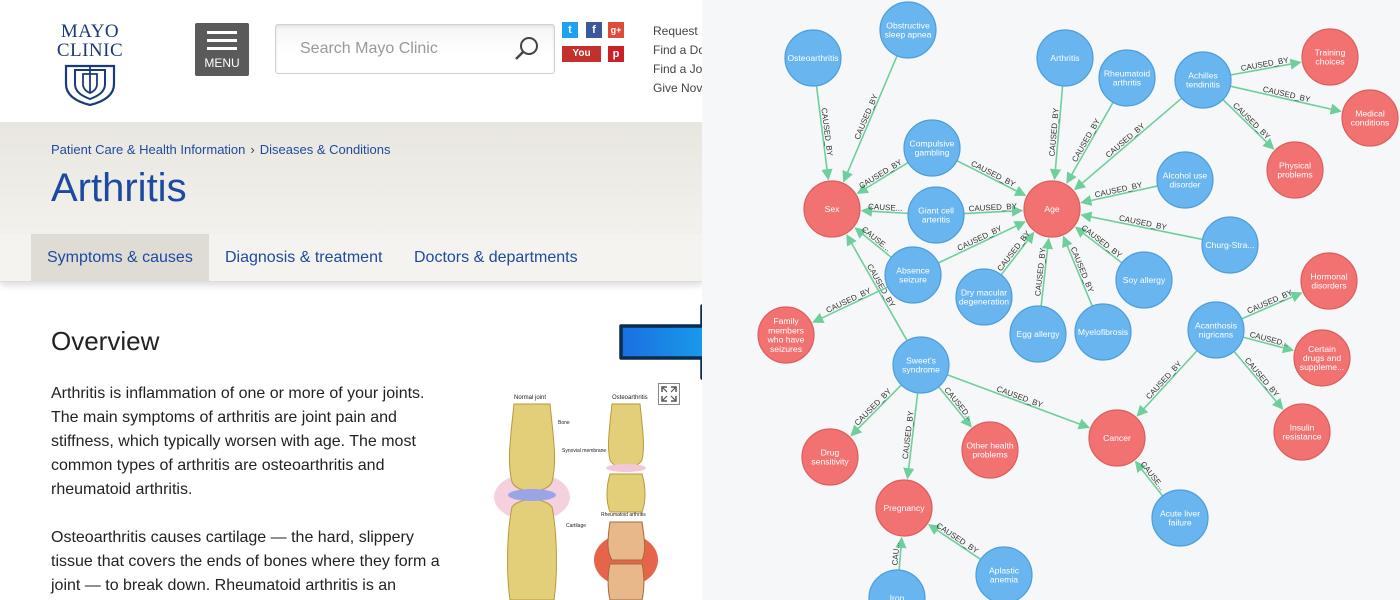 This screenshot has width=1400, height=600. What do you see at coordinates (936, 220) in the screenshot?
I see `graph-node-label: arteritis` at bounding box center [936, 220].